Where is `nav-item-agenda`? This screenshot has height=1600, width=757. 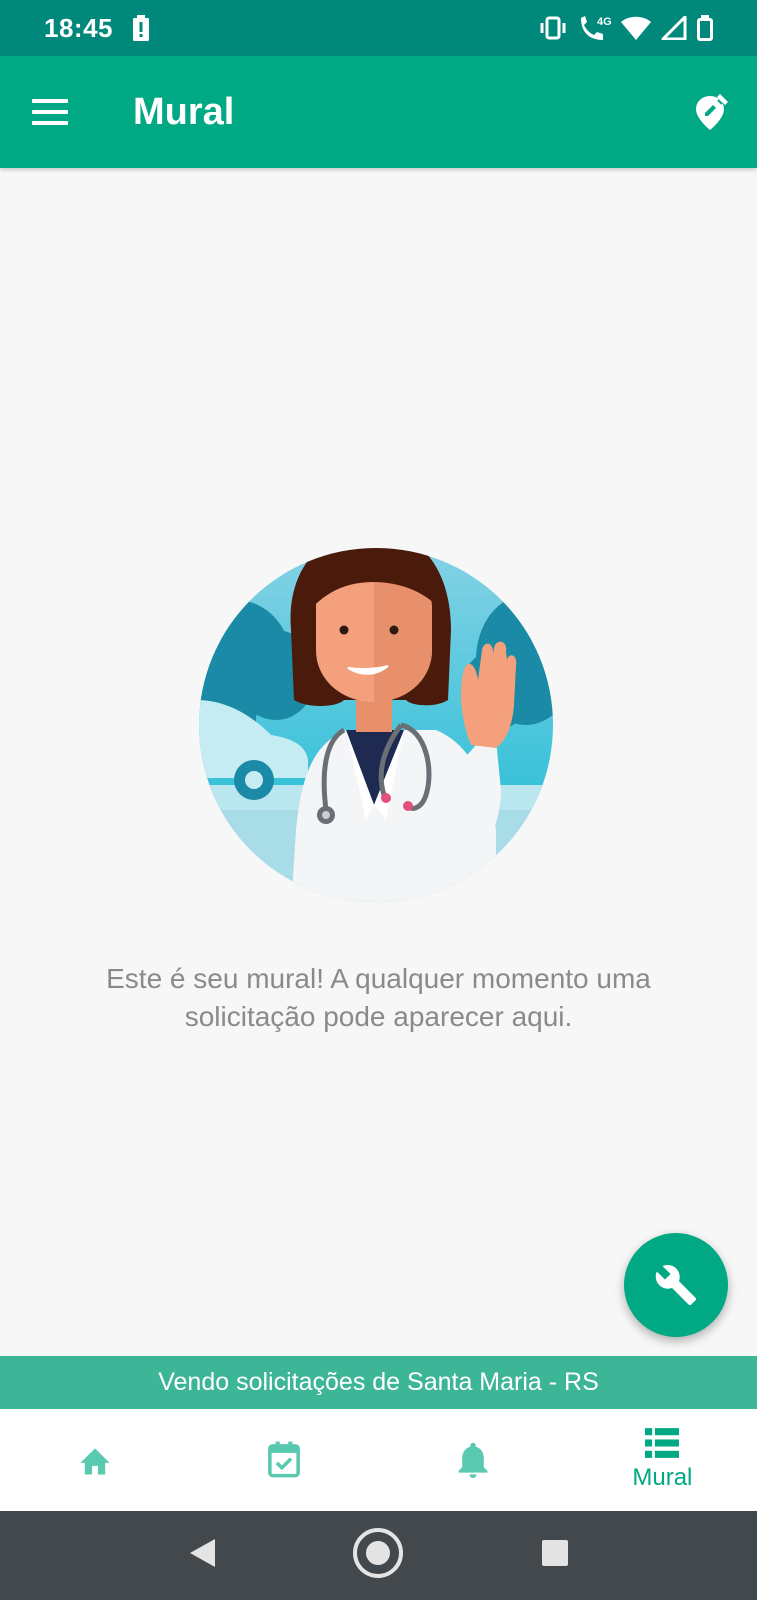
nav-item-agenda is located at coordinates (283, 1460).